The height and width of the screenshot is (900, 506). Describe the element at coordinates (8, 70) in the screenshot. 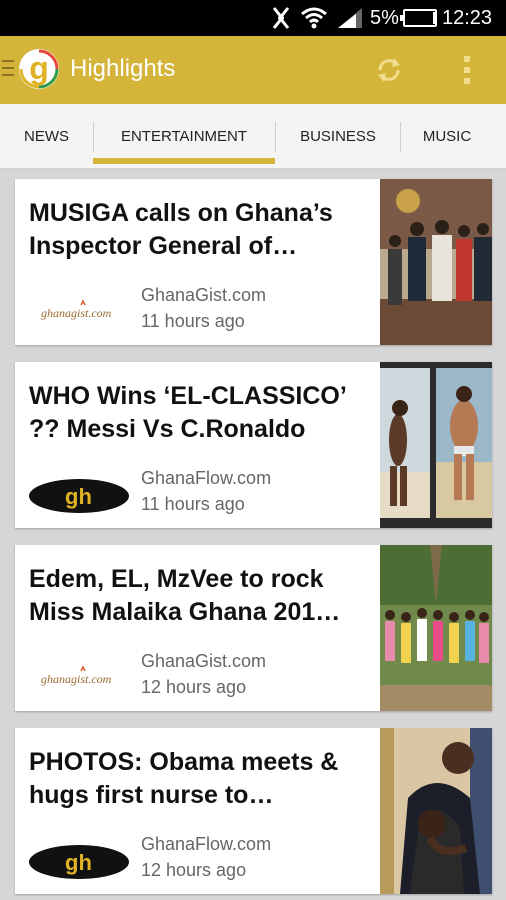

I see `drawer-icon` at that location.